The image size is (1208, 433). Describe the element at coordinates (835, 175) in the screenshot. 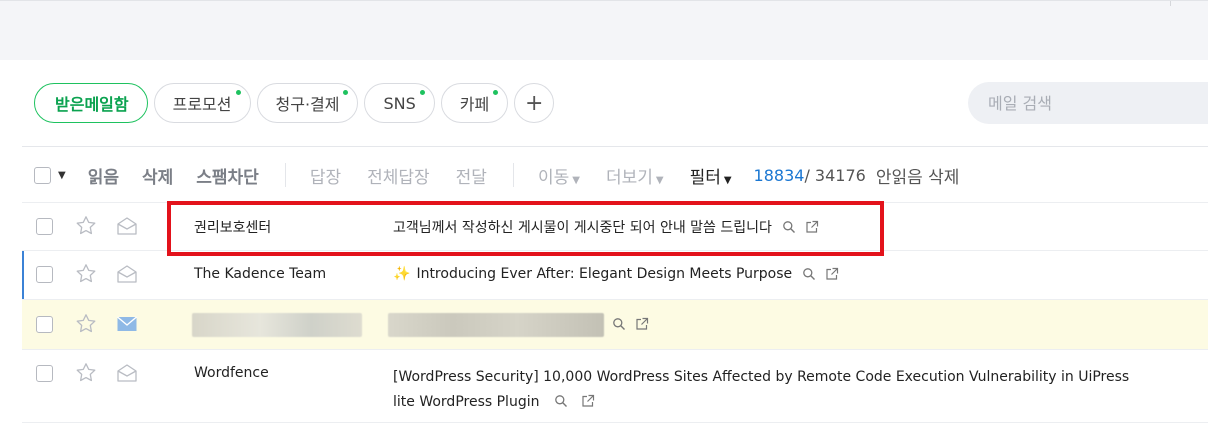

I see `total-count: / 34176` at that location.